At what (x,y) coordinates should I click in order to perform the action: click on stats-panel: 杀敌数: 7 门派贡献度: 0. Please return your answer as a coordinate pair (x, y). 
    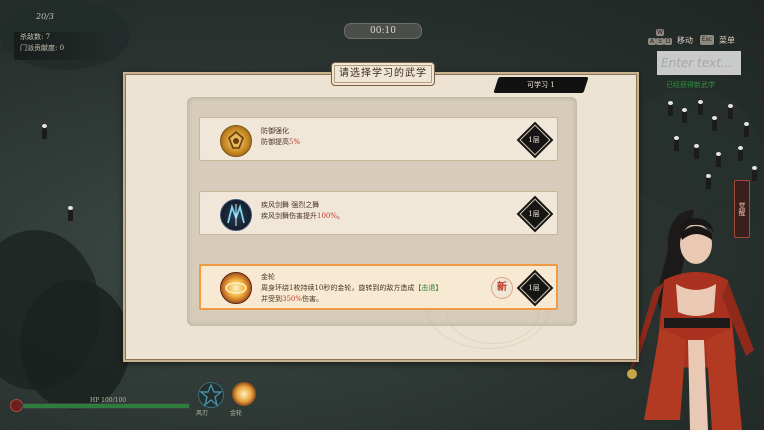
    Looking at the image, I should click on (64, 46).